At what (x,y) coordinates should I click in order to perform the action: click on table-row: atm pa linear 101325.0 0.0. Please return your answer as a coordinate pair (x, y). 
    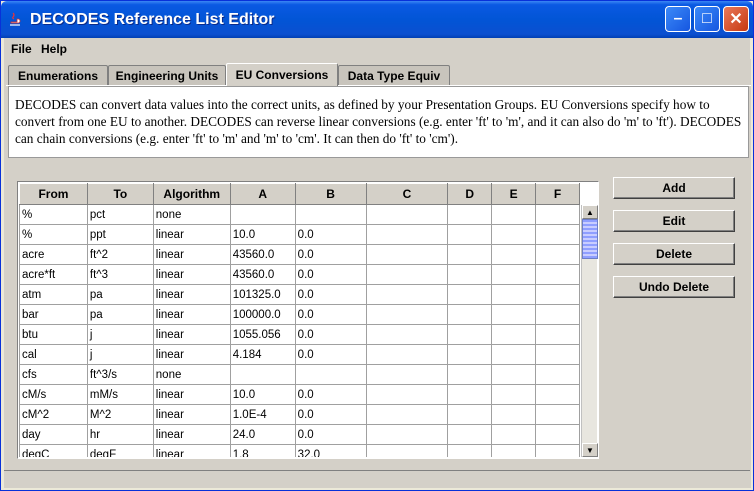
    Looking at the image, I should click on (299, 294).